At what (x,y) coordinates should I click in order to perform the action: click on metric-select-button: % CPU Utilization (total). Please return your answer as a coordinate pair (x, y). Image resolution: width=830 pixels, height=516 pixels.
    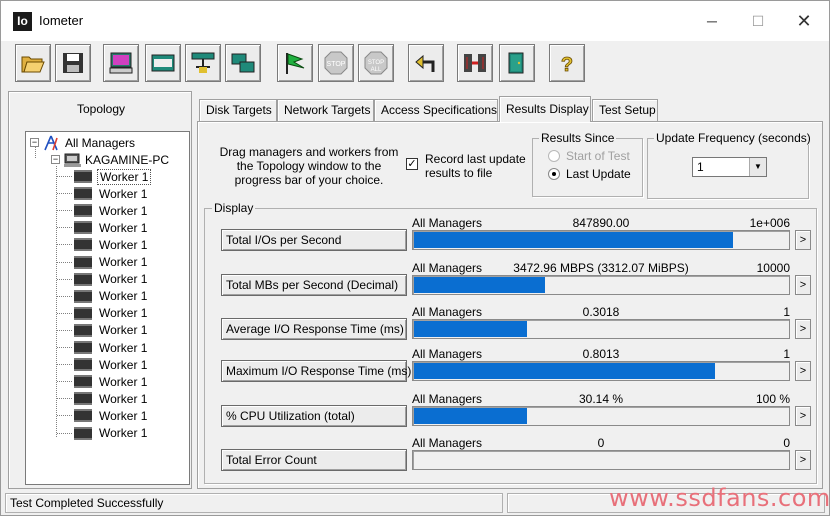
    Looking at the image, I should click on (314, 416).